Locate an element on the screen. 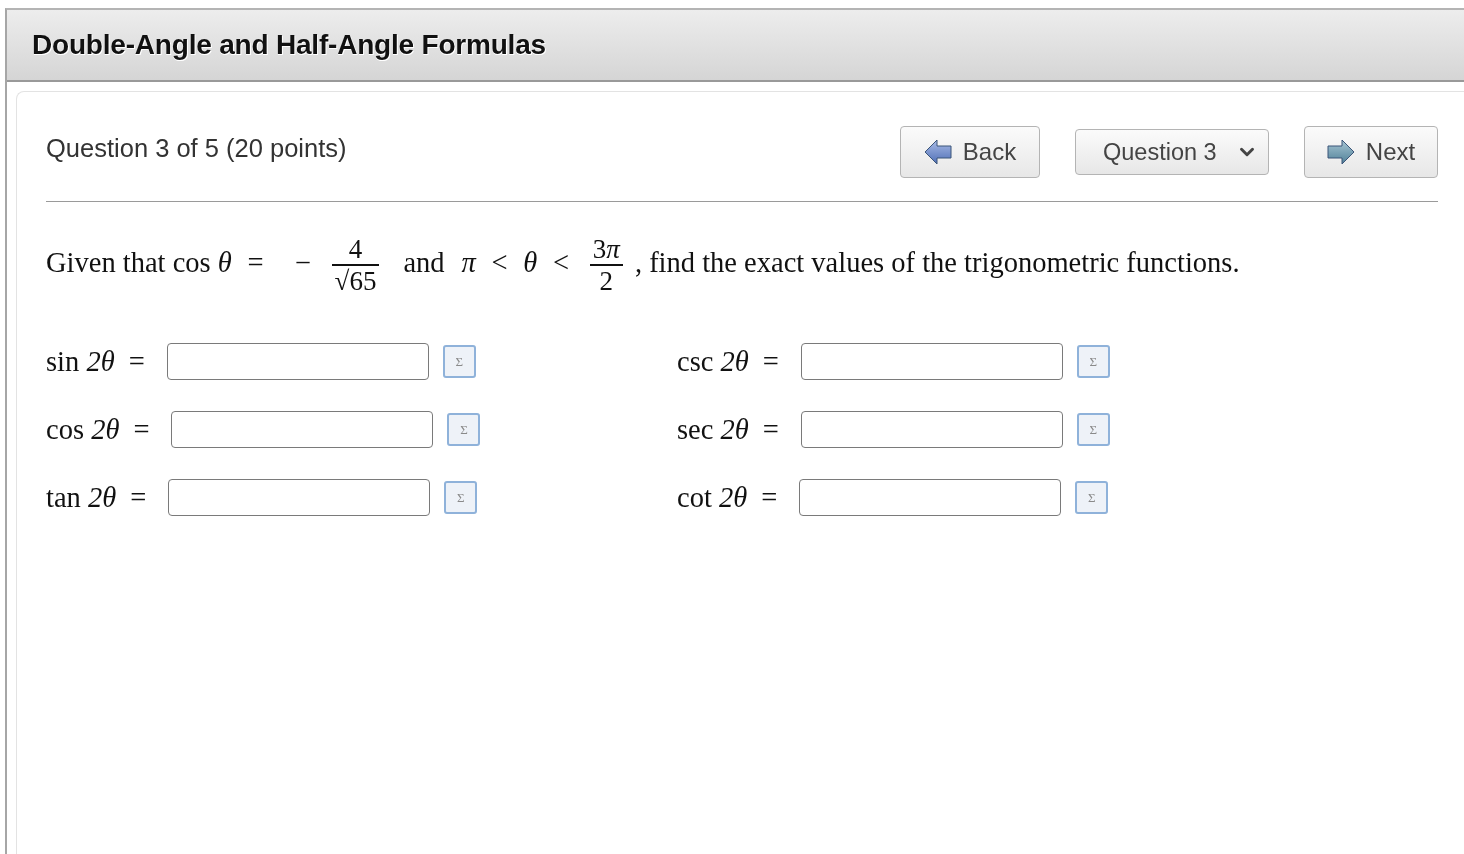  equation-label: cot 2θ = is located at coordinates (727, 497).